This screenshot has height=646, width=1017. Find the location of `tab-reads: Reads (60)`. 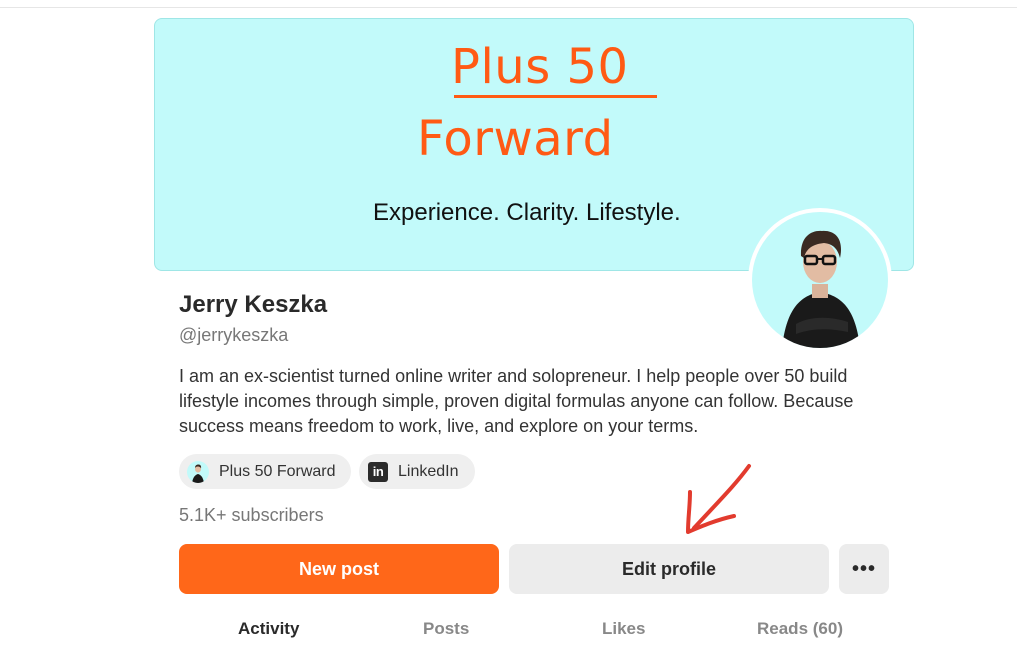

tab-reads: Reads (60) is located at coordinates (800, 629).